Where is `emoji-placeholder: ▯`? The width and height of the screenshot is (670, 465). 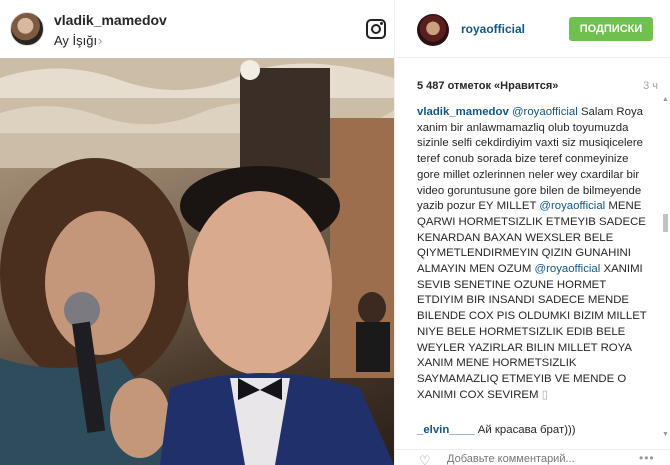 emoji-placeholder: ▯ is located at coordinates (544, 394).